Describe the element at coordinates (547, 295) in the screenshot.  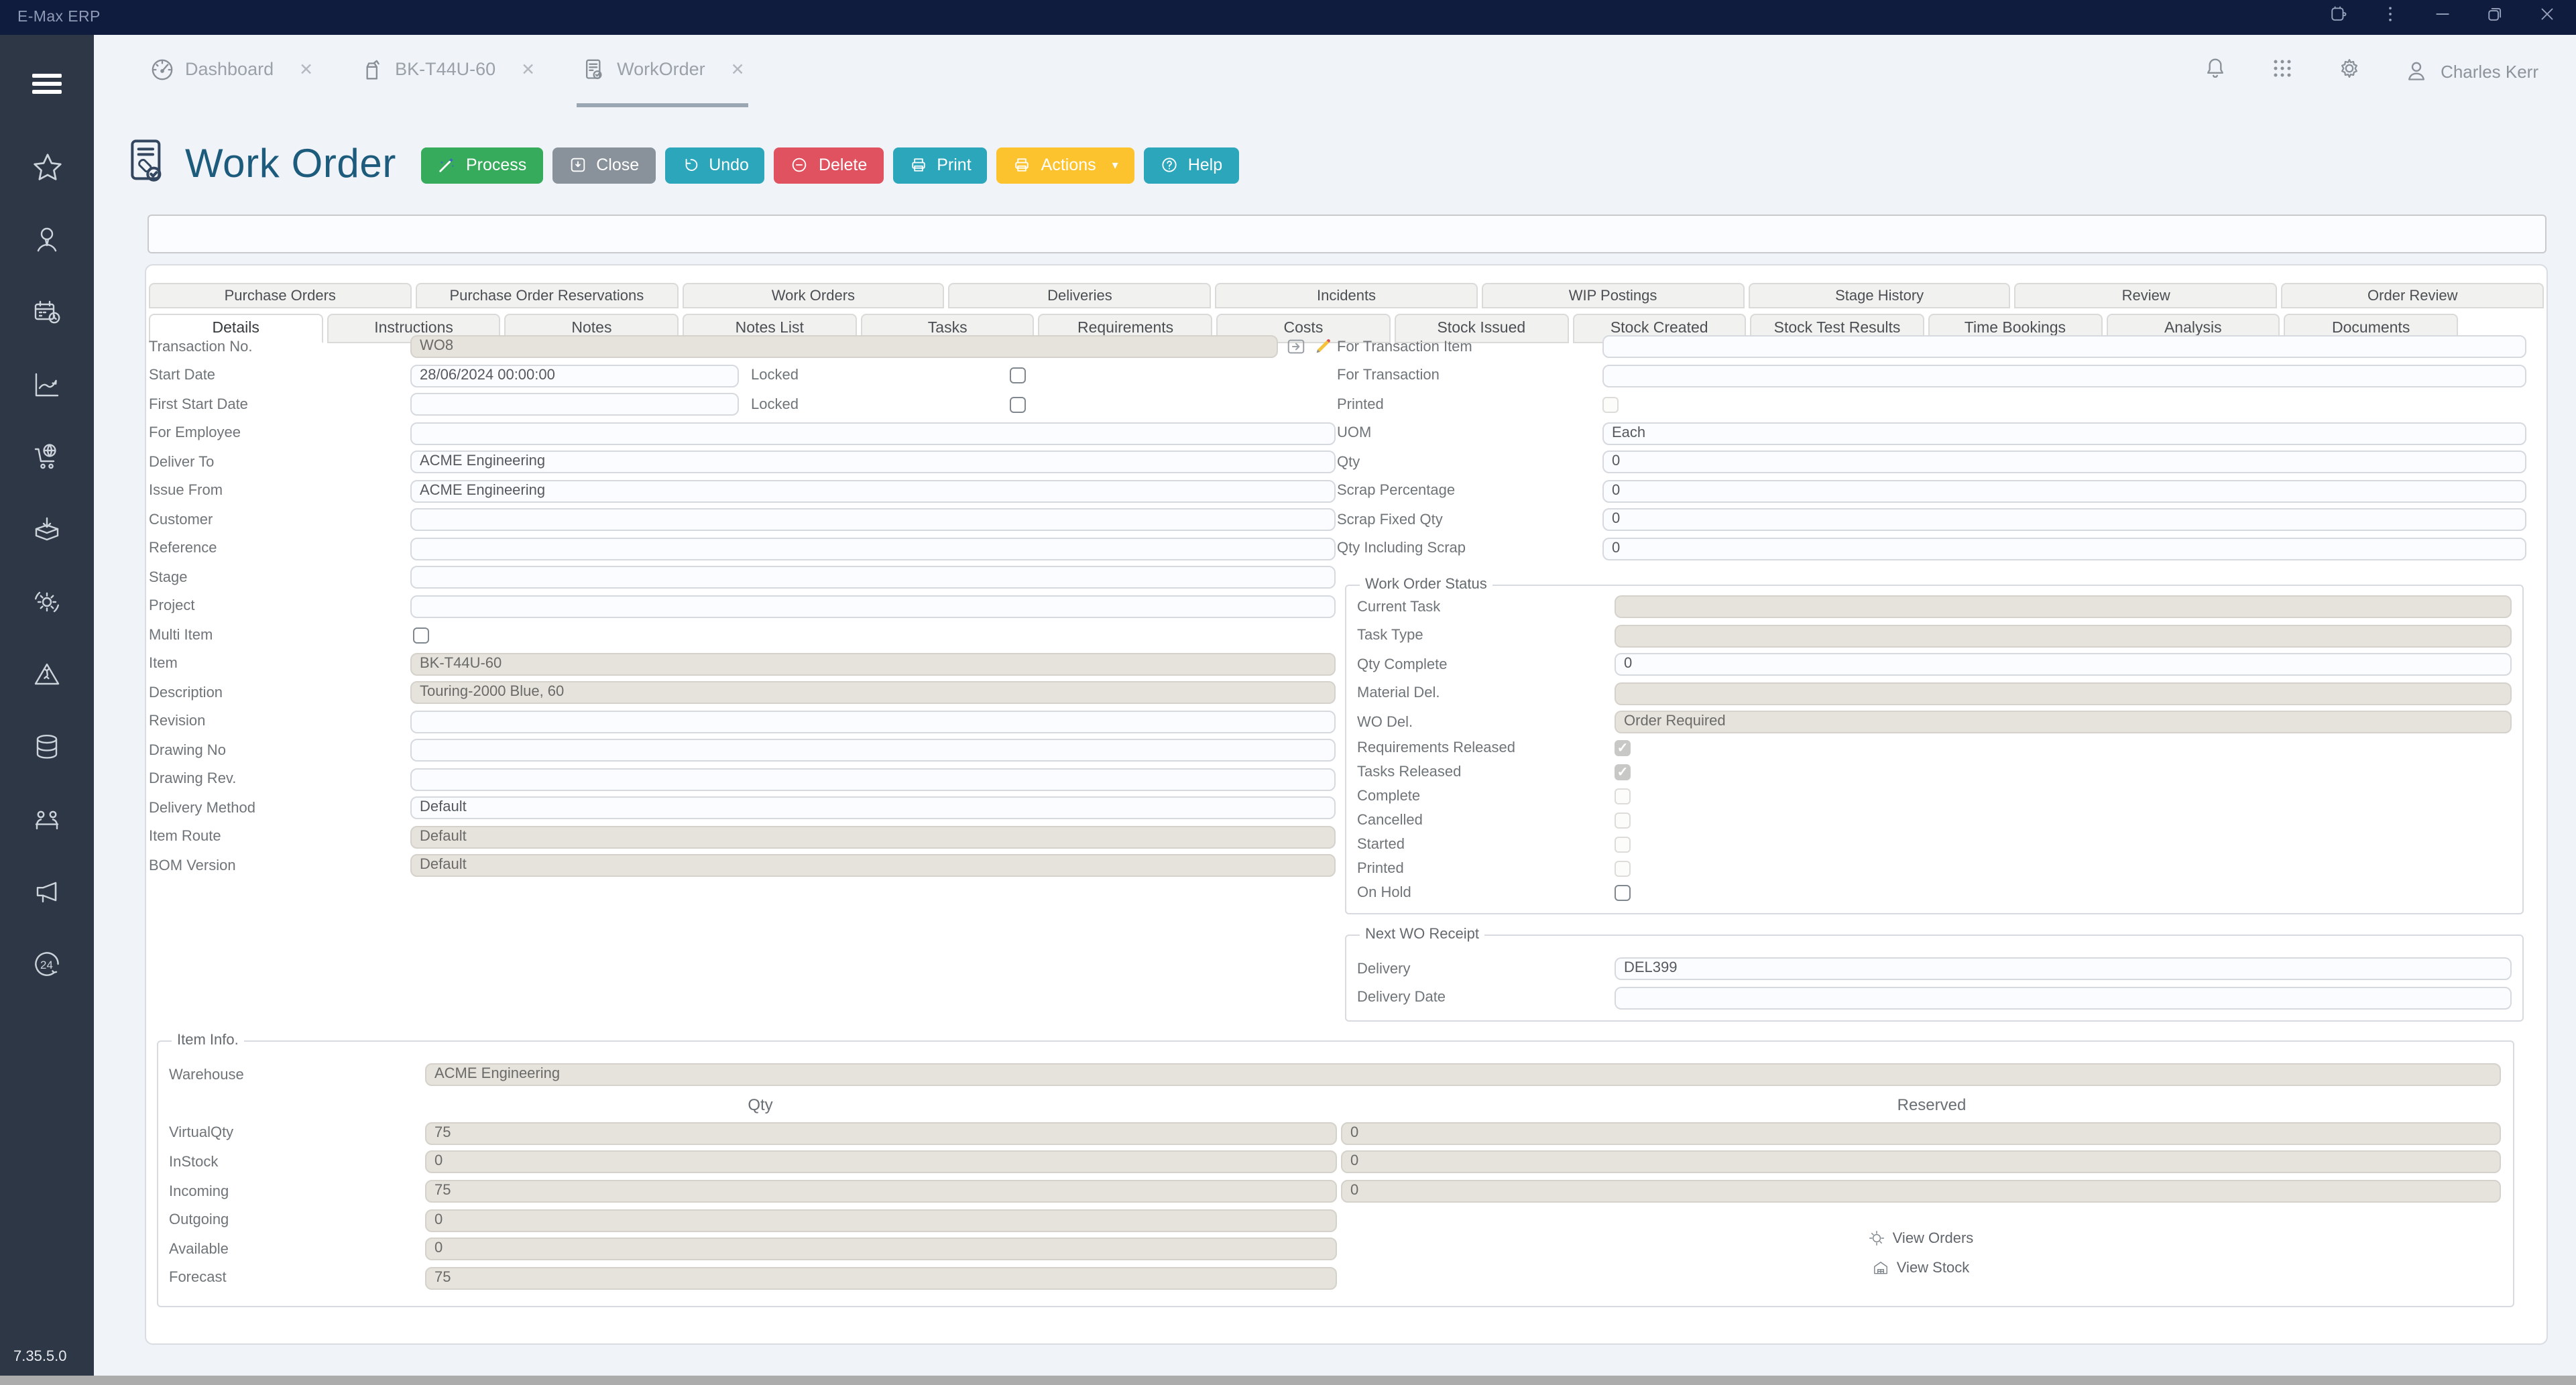
I see `related-tab: Purchase Order Reservations` at that location.